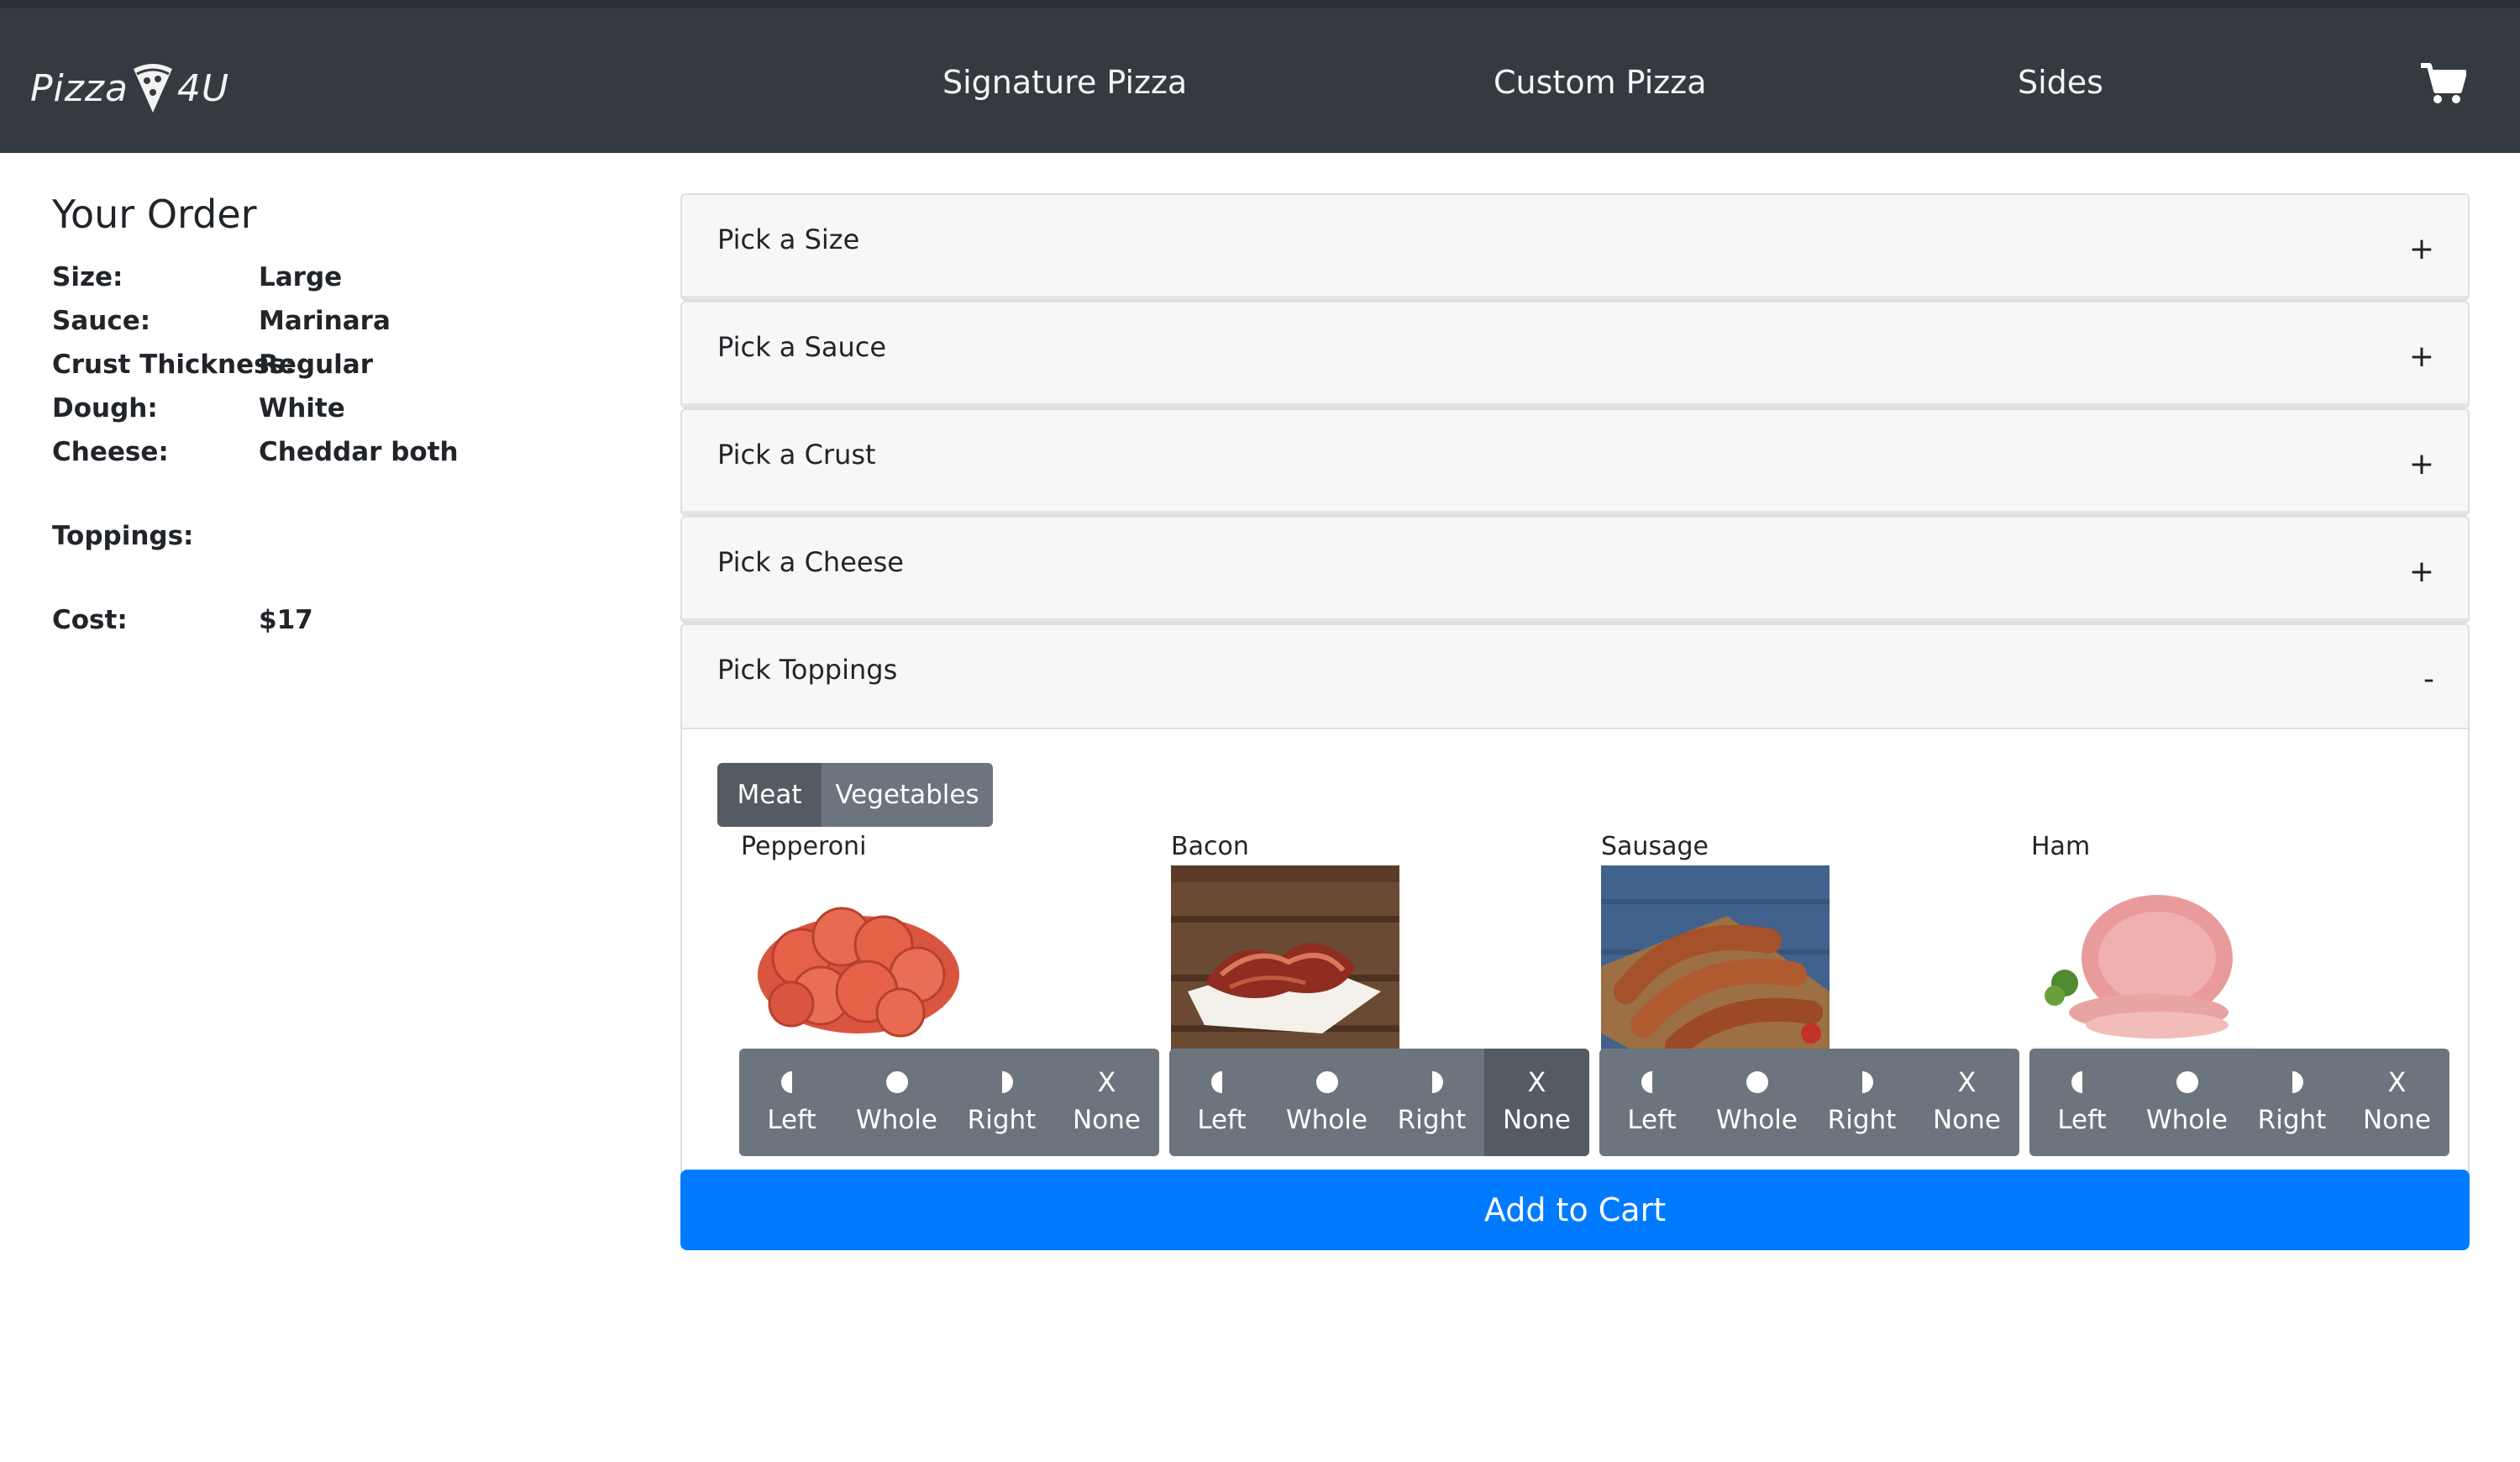 This screenshot has width=2520, height=1462. I want to click on topping-card-bacon: Bacon, so click(1381, 948).